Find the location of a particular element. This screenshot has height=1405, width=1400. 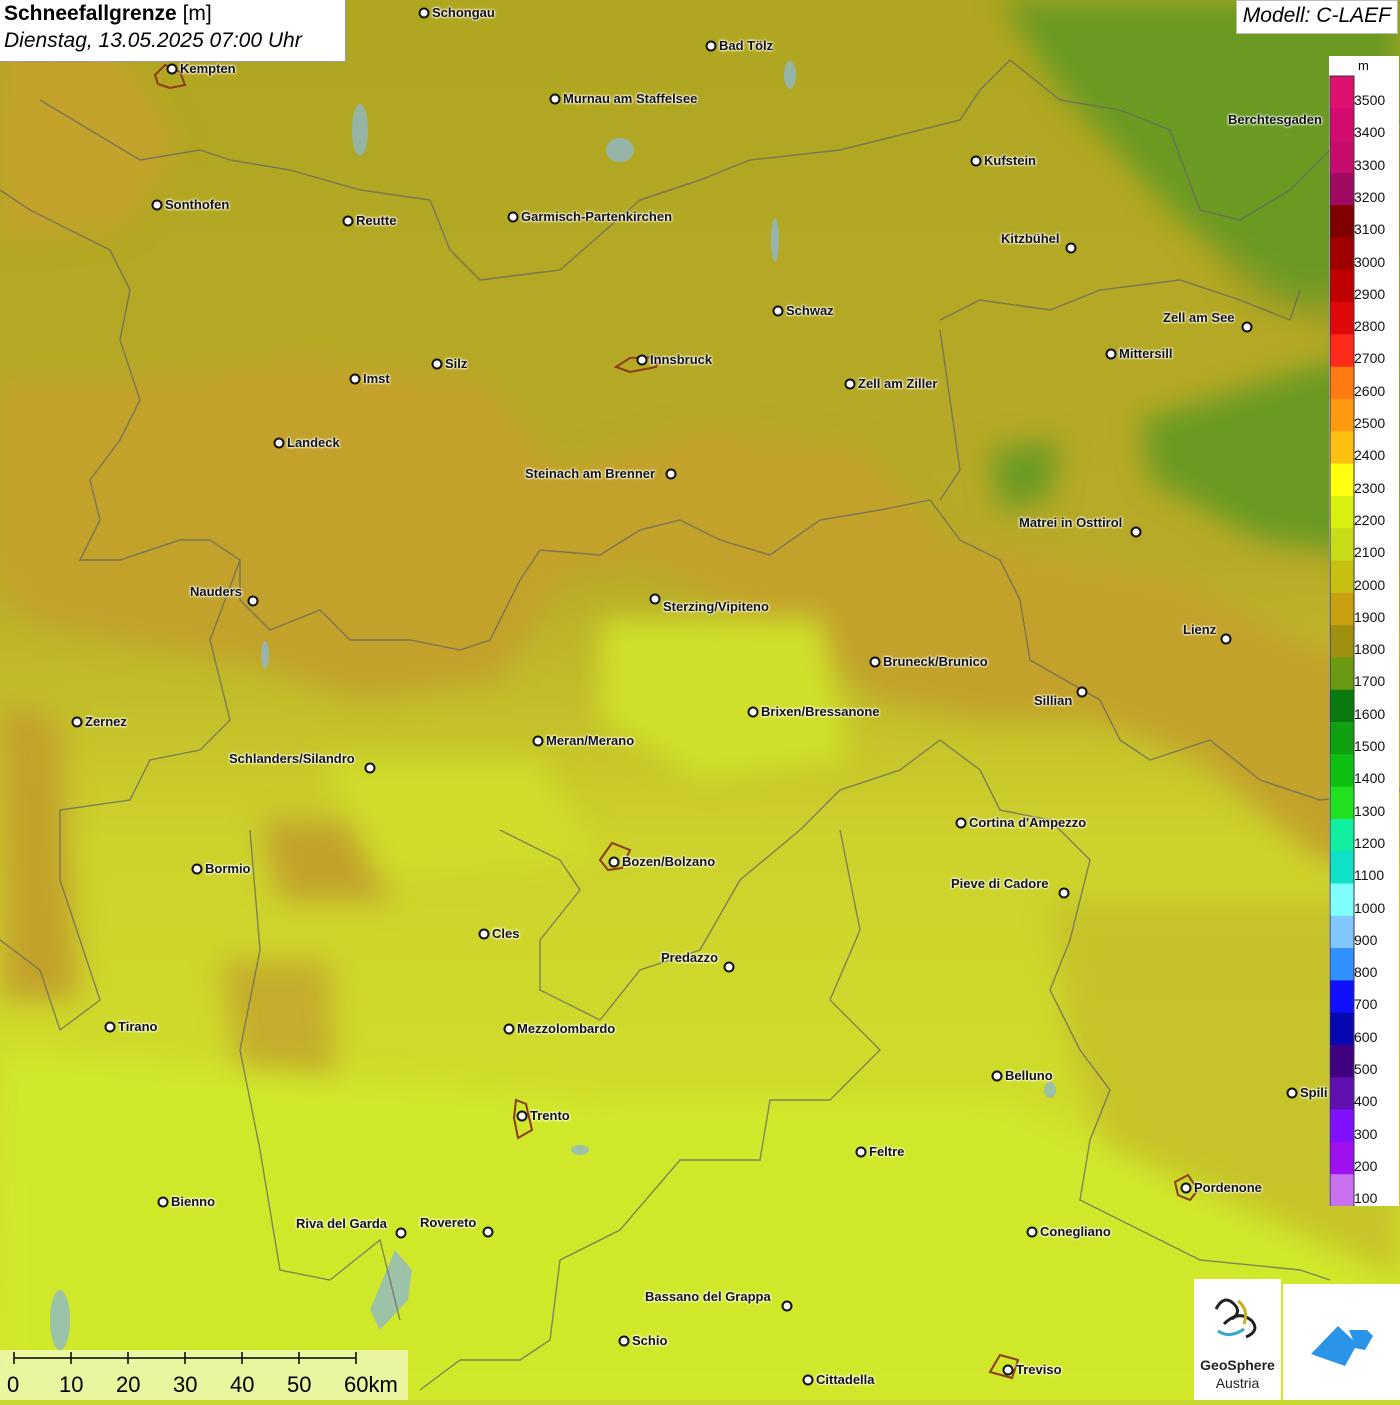

city-label: Sonthofen is located at coordinates (197, 204).